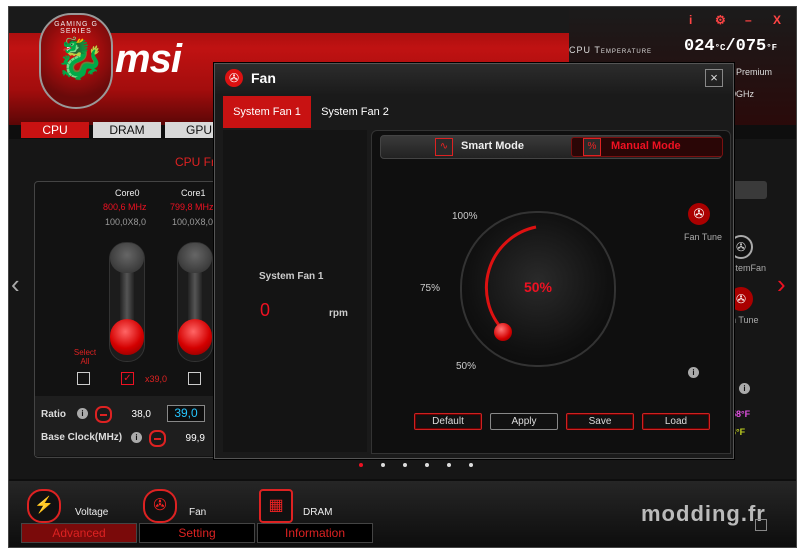  I want to click on fan-speed-dial: 50%, so click(538, 289).